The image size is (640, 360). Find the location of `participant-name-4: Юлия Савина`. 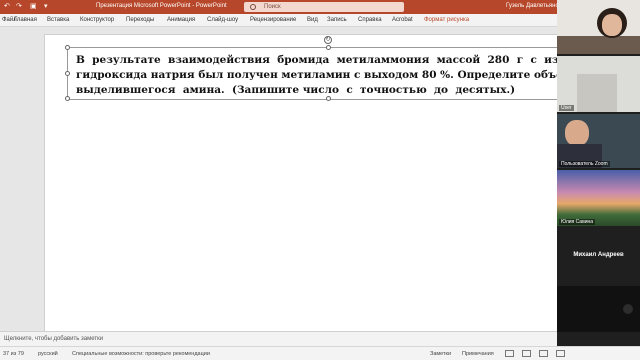

participant-name-4: Юлия Савина is located at coordinates (577, 222).